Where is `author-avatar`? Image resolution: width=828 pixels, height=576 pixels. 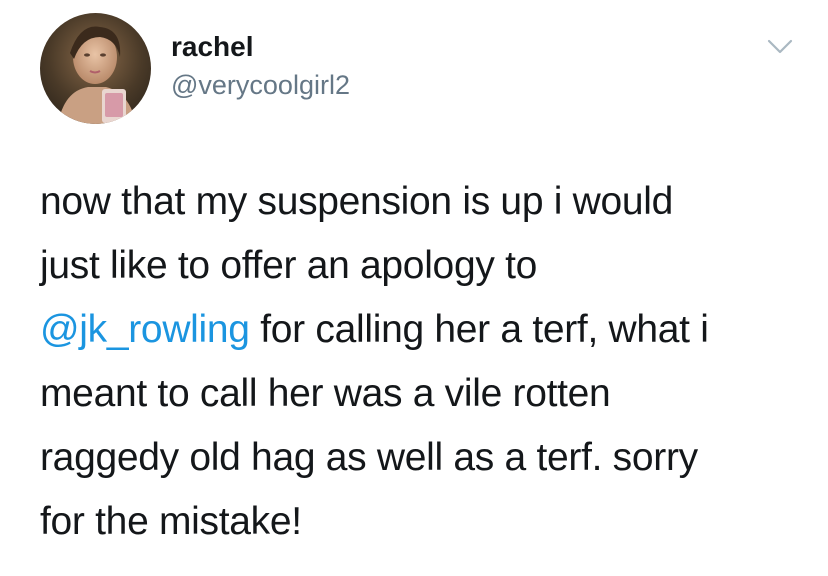
author-avatar is located at coordinates (95, 68).